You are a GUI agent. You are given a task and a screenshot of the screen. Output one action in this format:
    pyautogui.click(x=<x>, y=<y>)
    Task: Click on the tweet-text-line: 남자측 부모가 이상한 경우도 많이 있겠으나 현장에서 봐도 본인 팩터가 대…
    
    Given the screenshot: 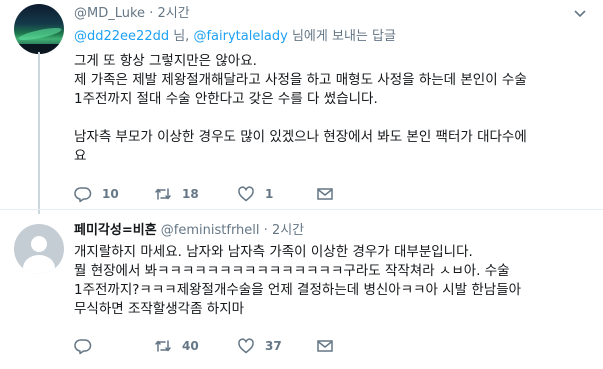 What is the action you would take?
    pyautogui.click(x=300, y=137)
    